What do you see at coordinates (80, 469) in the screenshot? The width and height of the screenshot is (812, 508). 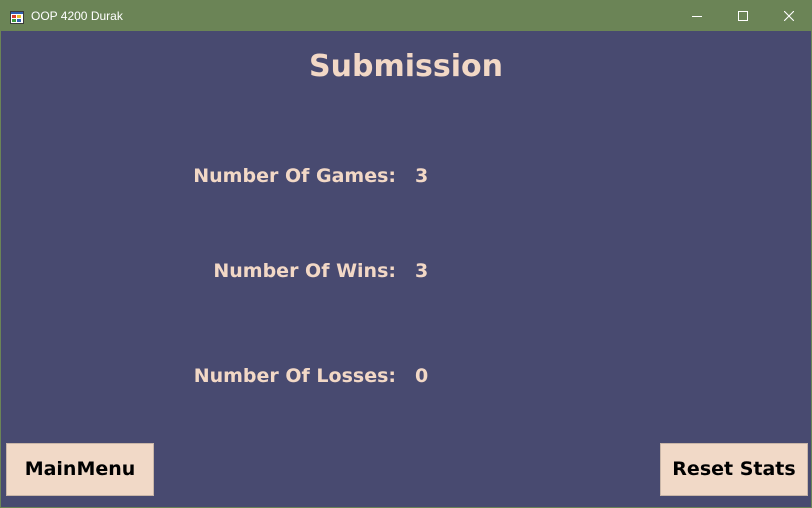 I see `main-menu-button: MainMenu` at bounding box center [80, 469].